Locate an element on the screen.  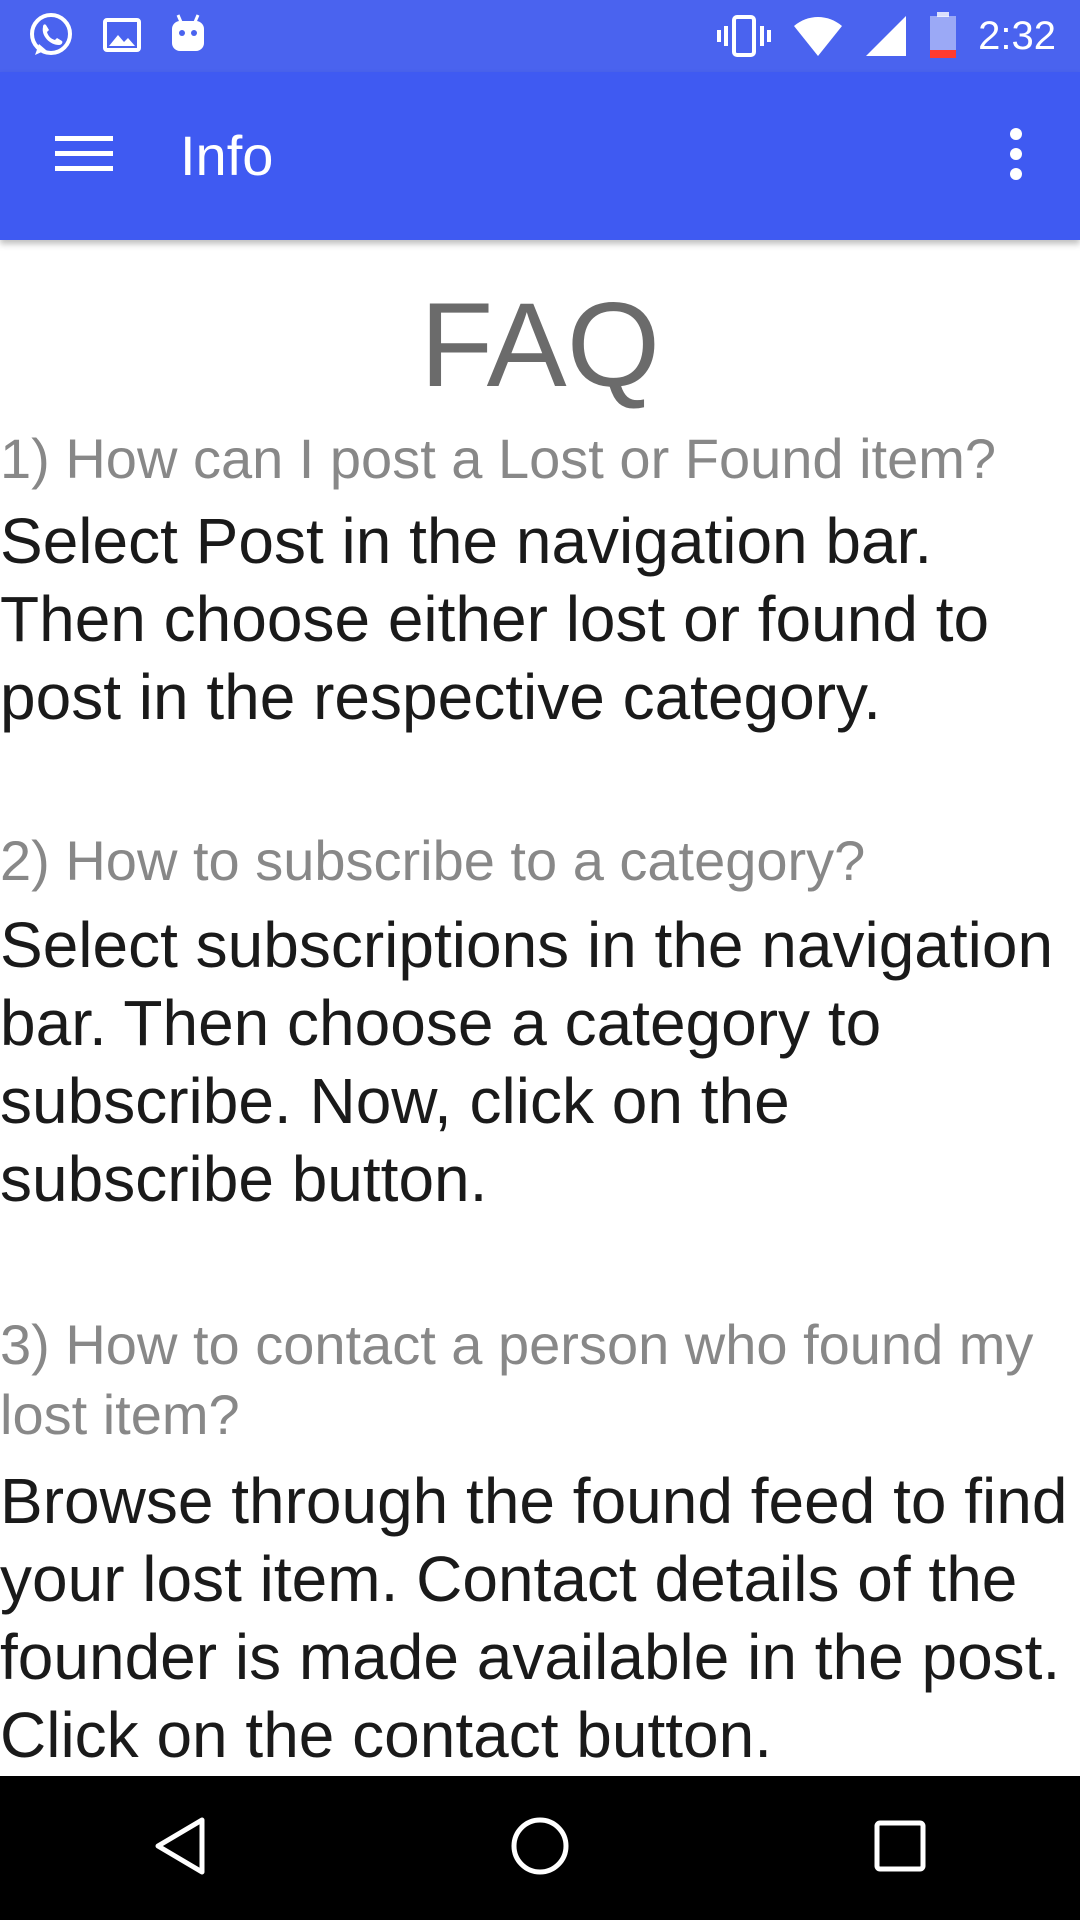
app-bar: Info is located at coordinates (540, 156).